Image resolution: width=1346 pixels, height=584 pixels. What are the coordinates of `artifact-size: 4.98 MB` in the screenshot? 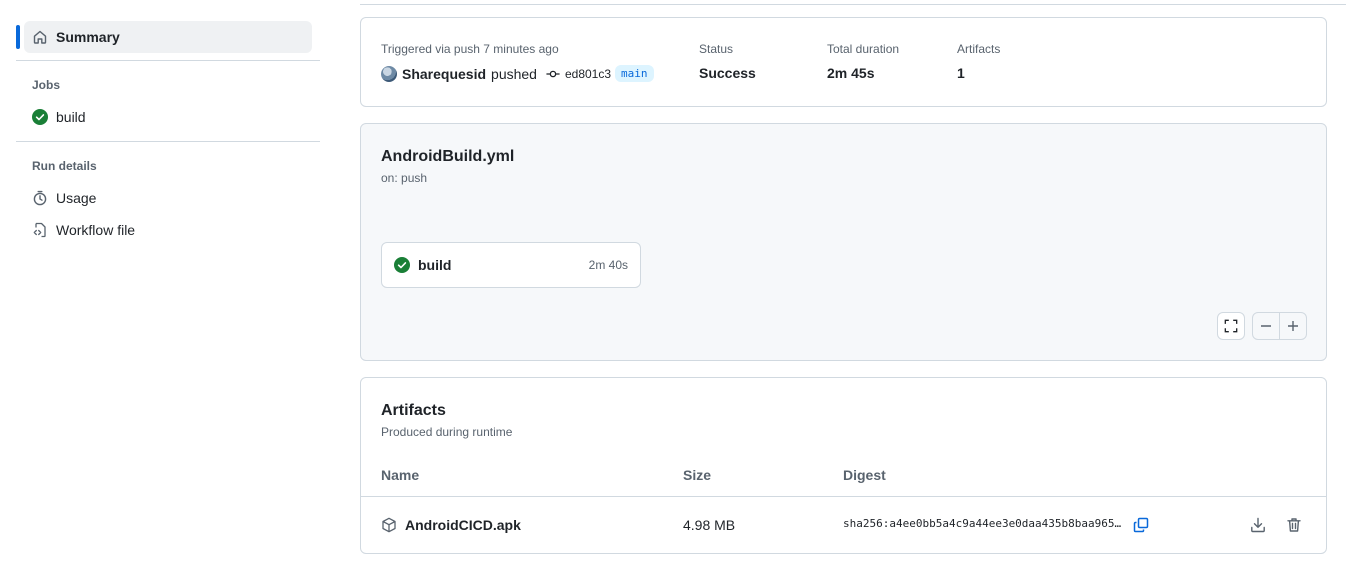 It's located at (709, 525).